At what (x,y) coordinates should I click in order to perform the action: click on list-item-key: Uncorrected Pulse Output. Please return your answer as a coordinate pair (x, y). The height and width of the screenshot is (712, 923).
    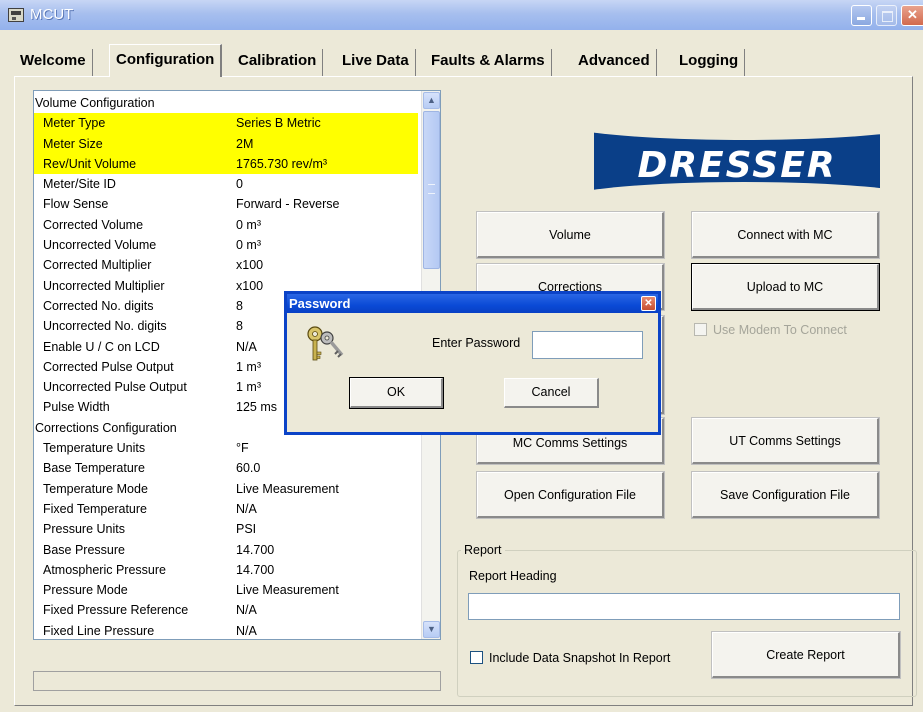
    Looking at the image, I should click on (115, 387).